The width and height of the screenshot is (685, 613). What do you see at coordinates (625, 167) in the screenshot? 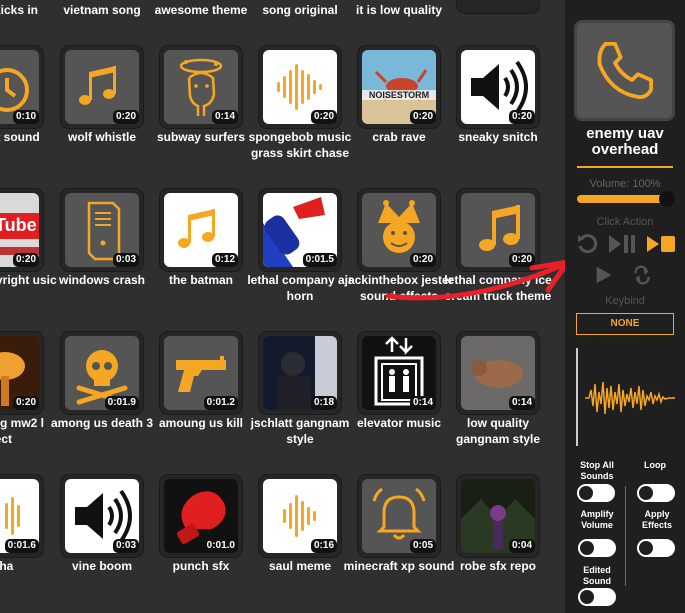
I see `title-underline` at bounding box center [625, 167].